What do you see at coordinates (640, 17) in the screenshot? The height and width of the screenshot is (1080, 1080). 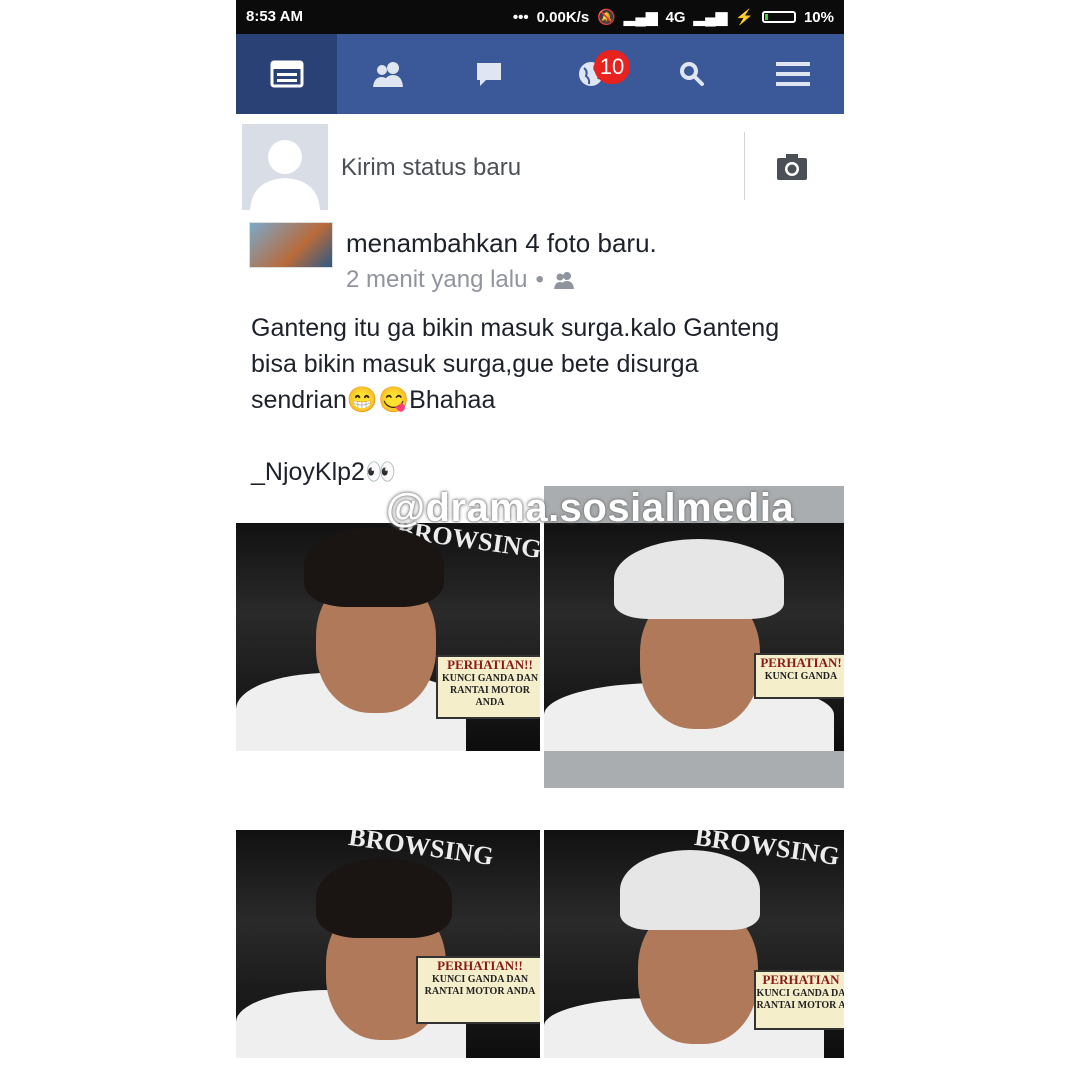 I see `signal-icon: ▂▄▆` at bounding box center [640, 17].